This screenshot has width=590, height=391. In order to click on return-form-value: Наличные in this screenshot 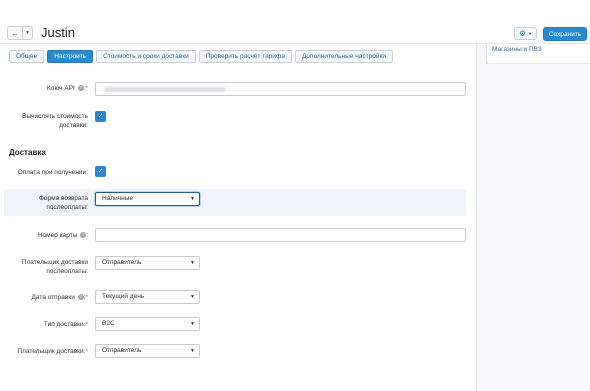, I will do `click(117, 198)`.